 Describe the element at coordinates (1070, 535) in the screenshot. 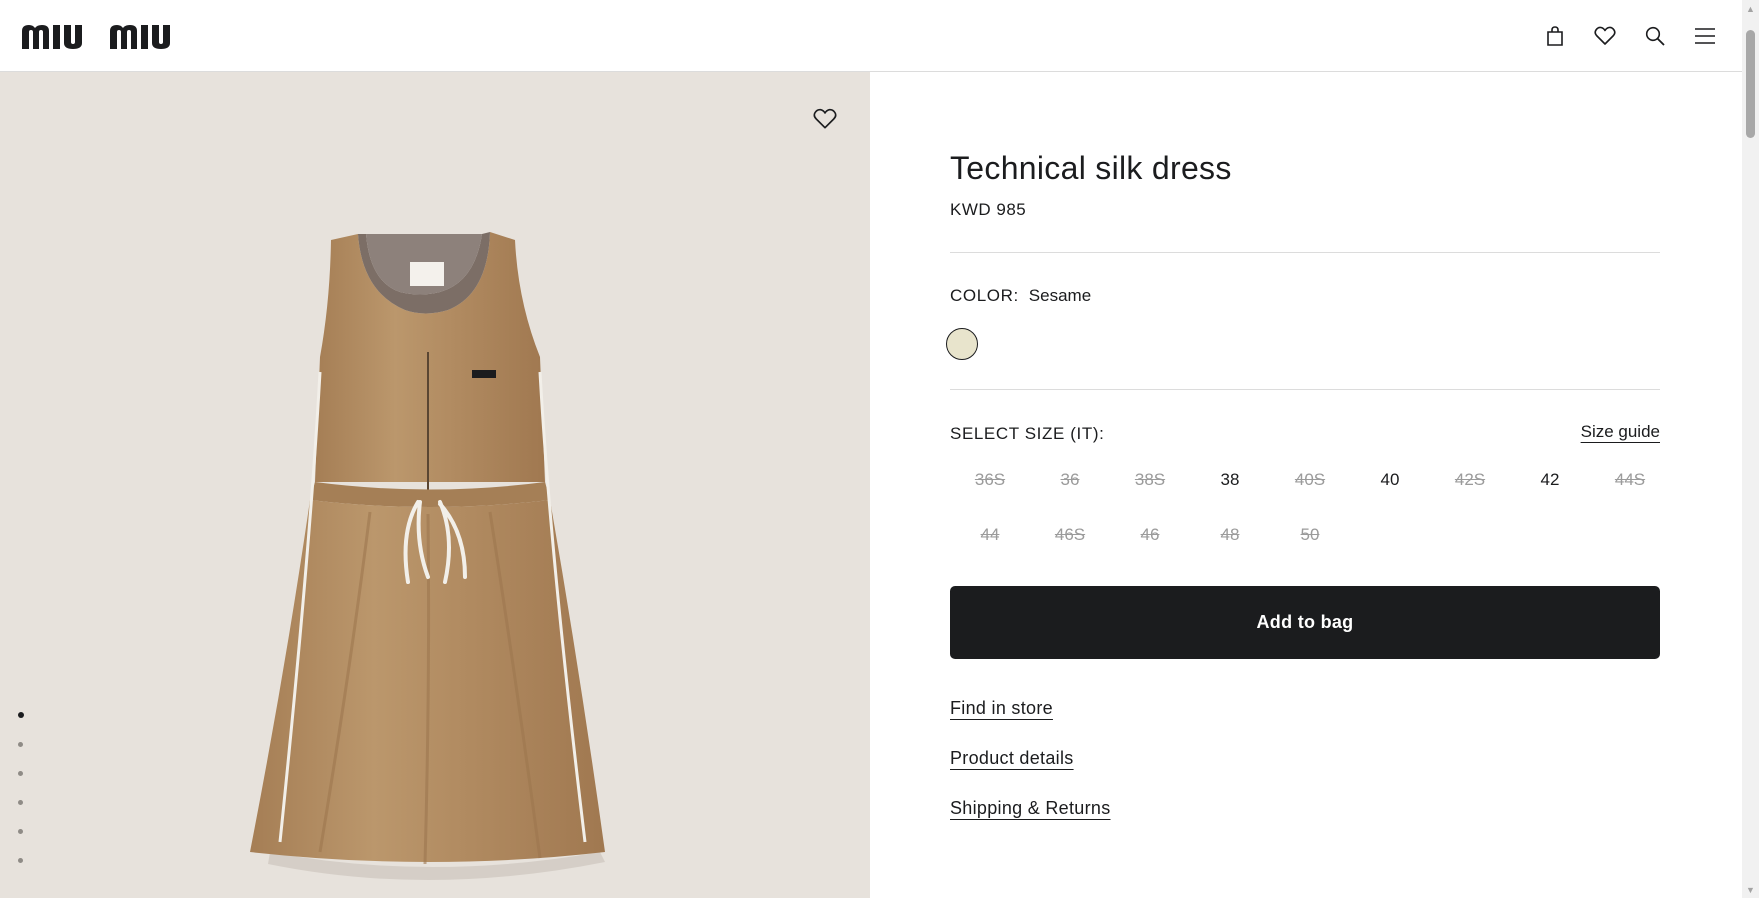

I see `size-option: 46S` at that location.